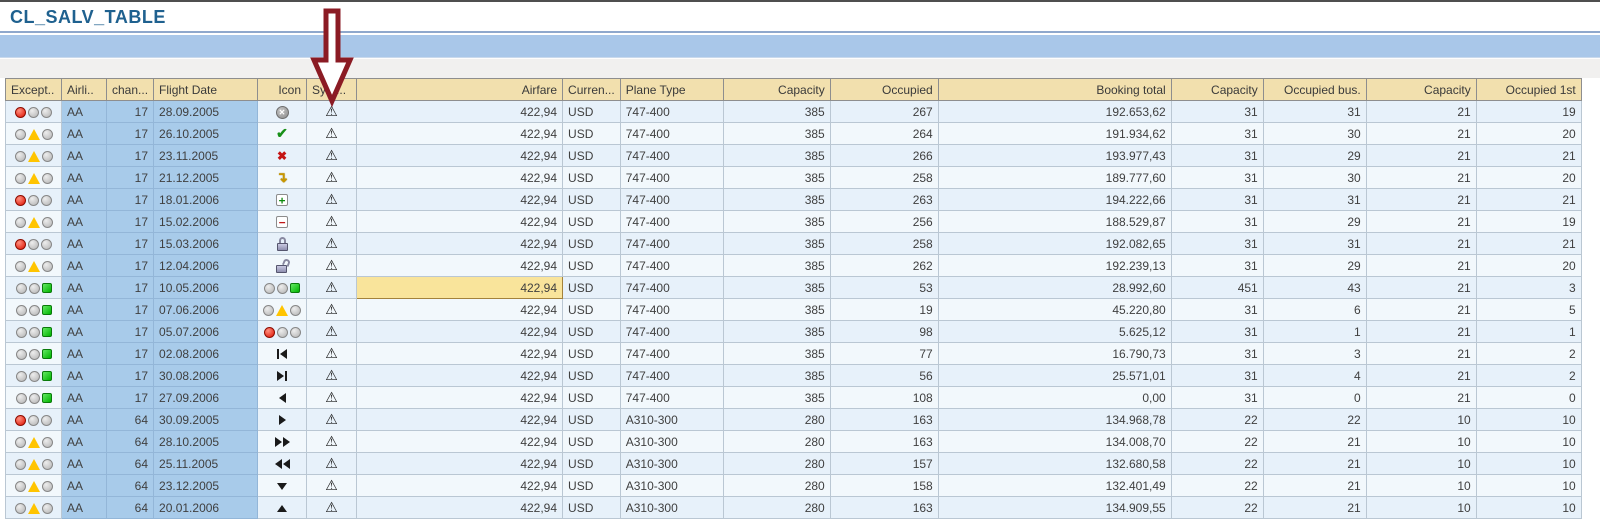  I want to click on cell-occupied_first: 5, so click(1528, 309).